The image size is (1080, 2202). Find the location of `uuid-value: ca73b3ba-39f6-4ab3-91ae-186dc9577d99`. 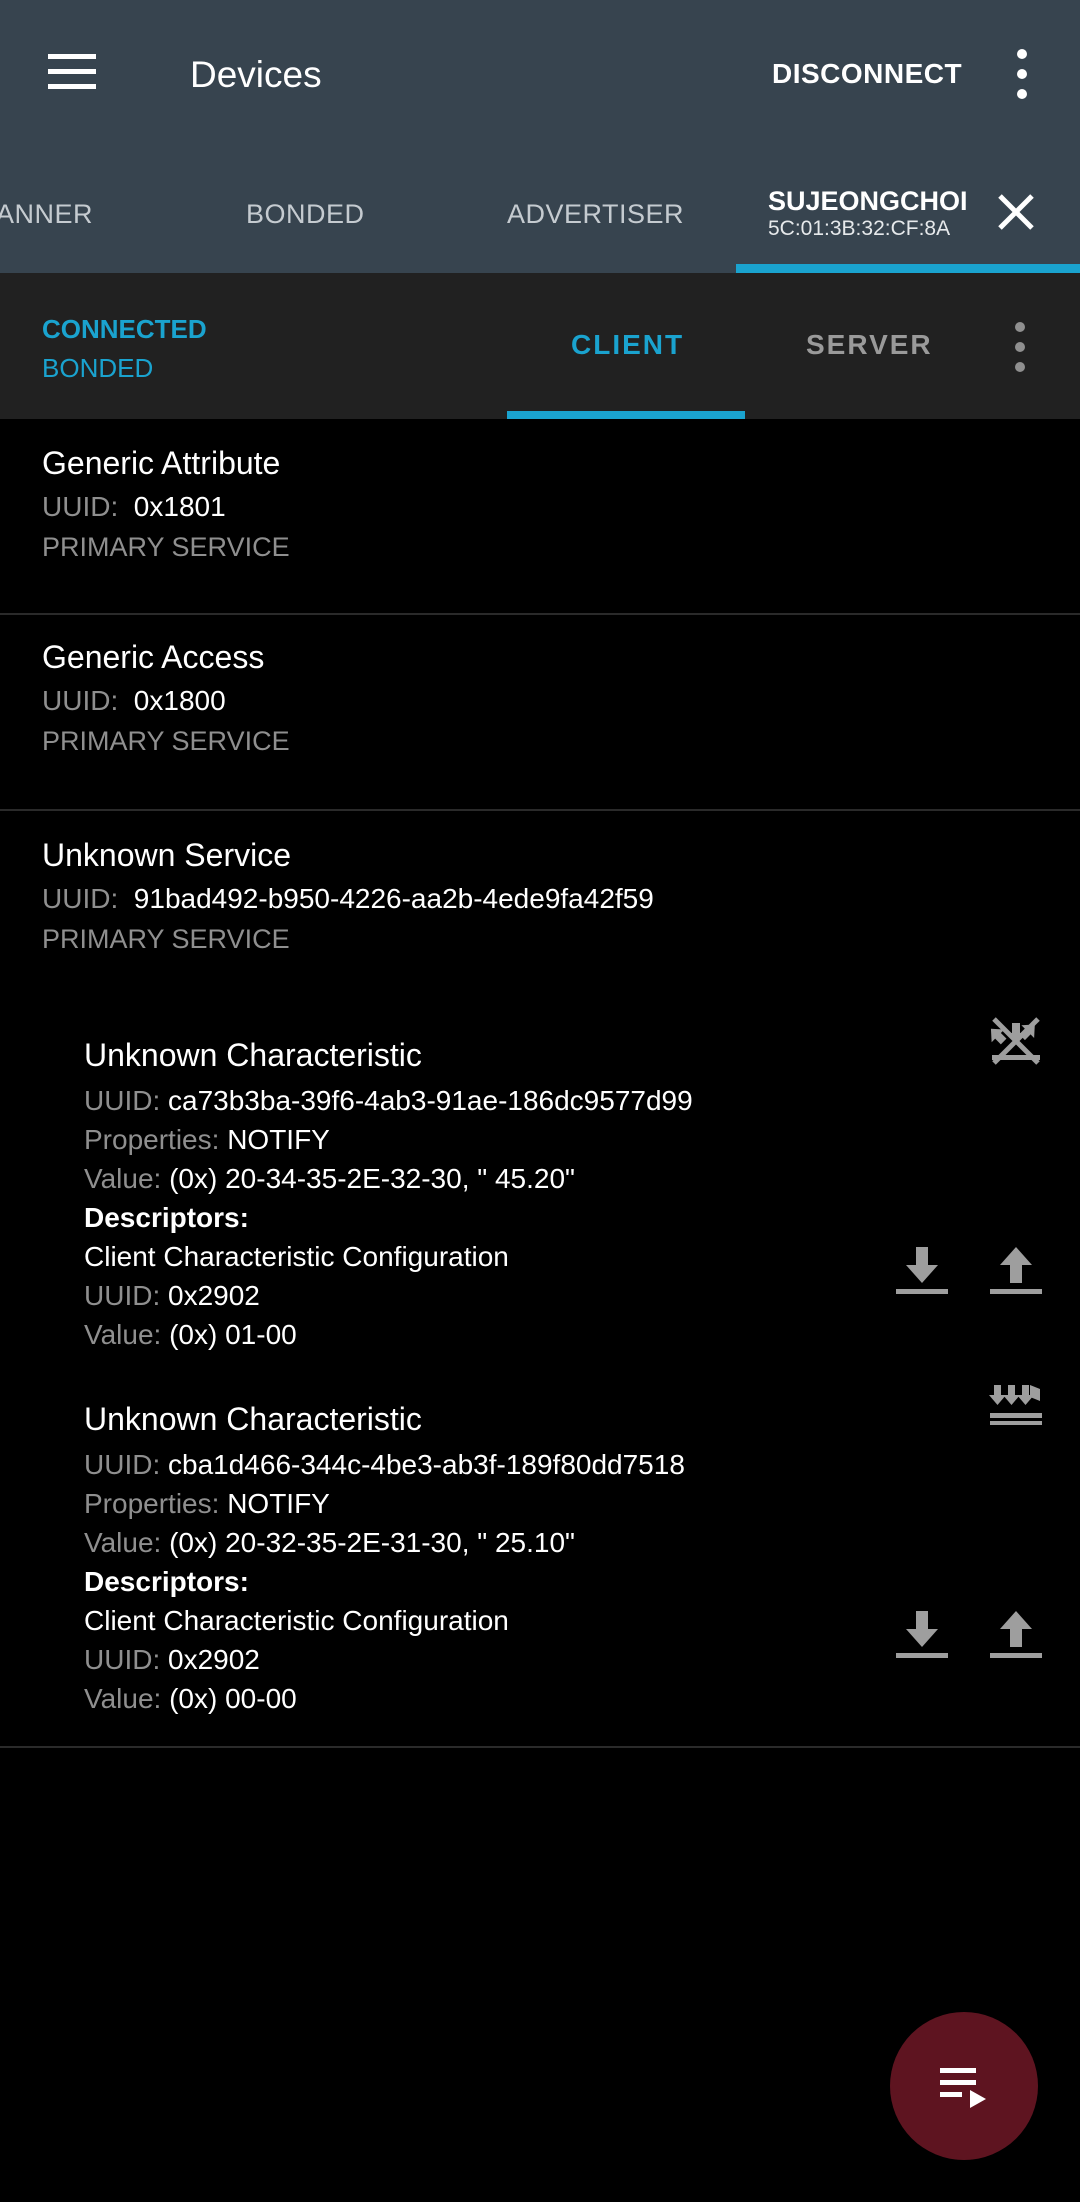

uuid-value: ca73b3ba-39f6-4ab3-91ae-186dc9577d99 is located at coordinates (430, 1100).